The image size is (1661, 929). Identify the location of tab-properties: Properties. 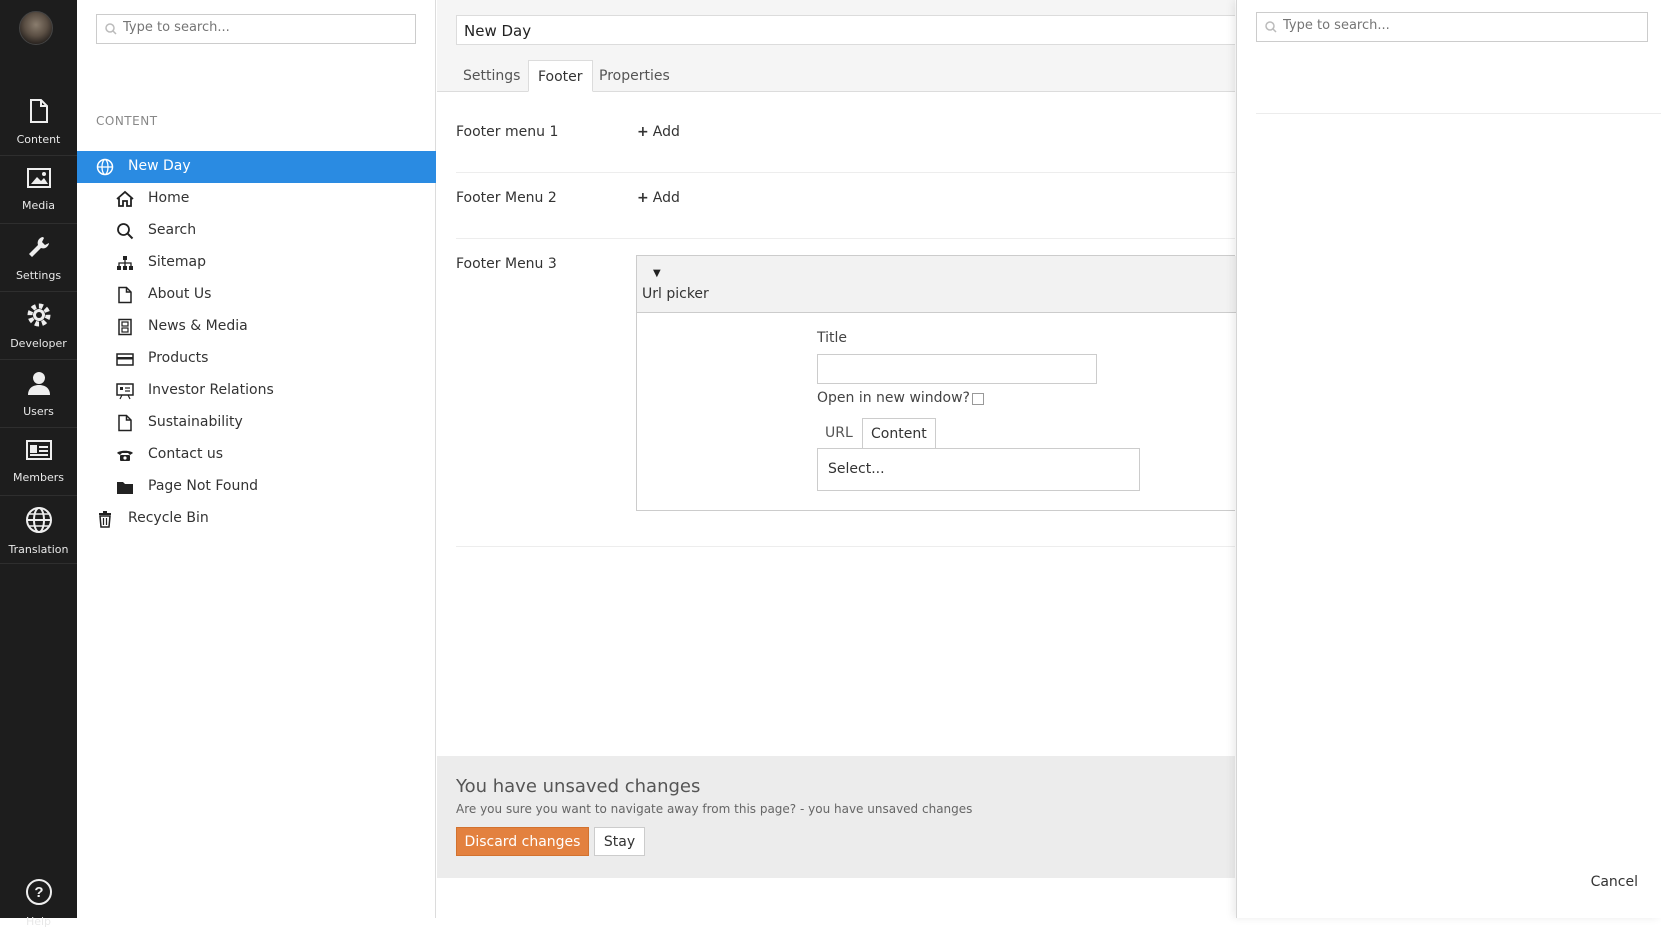
(634, 76).